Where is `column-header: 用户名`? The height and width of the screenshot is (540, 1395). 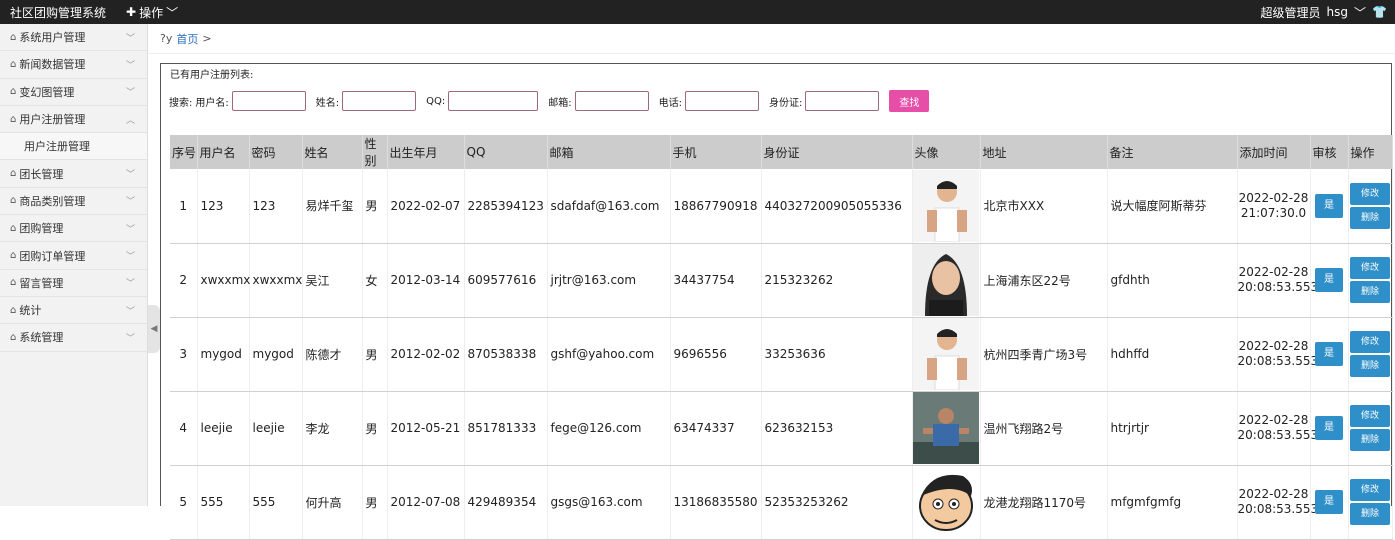
column-header: 用户名 is located at coordinates (223, 152).